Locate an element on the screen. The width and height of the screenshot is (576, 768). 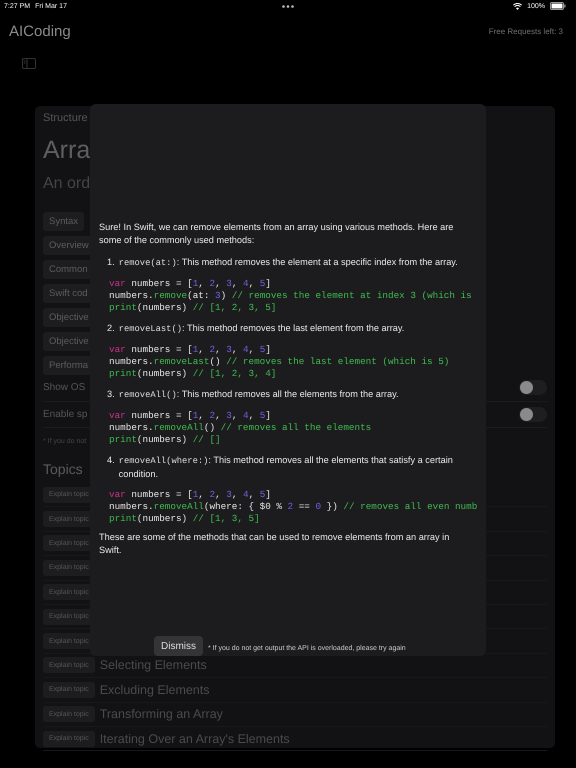
list-number: 1. is located at coordinates (111, 262).